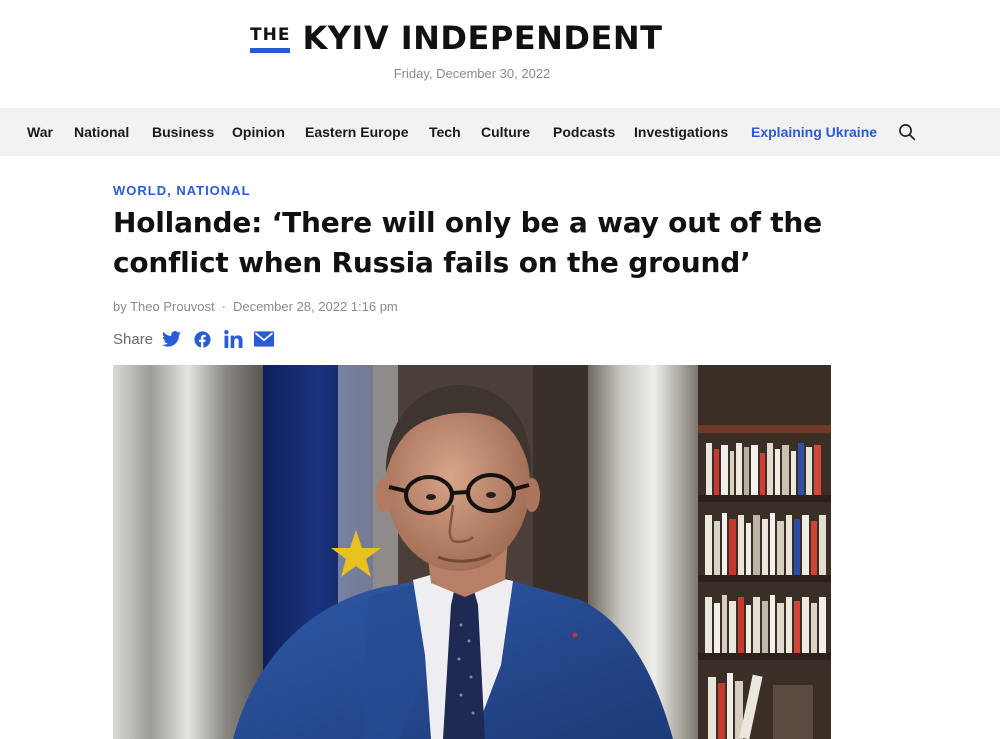 The width and height of the screenshot is (1000, 739). I want to click on nav-item-investigations: Investigations, so click(681, 132).